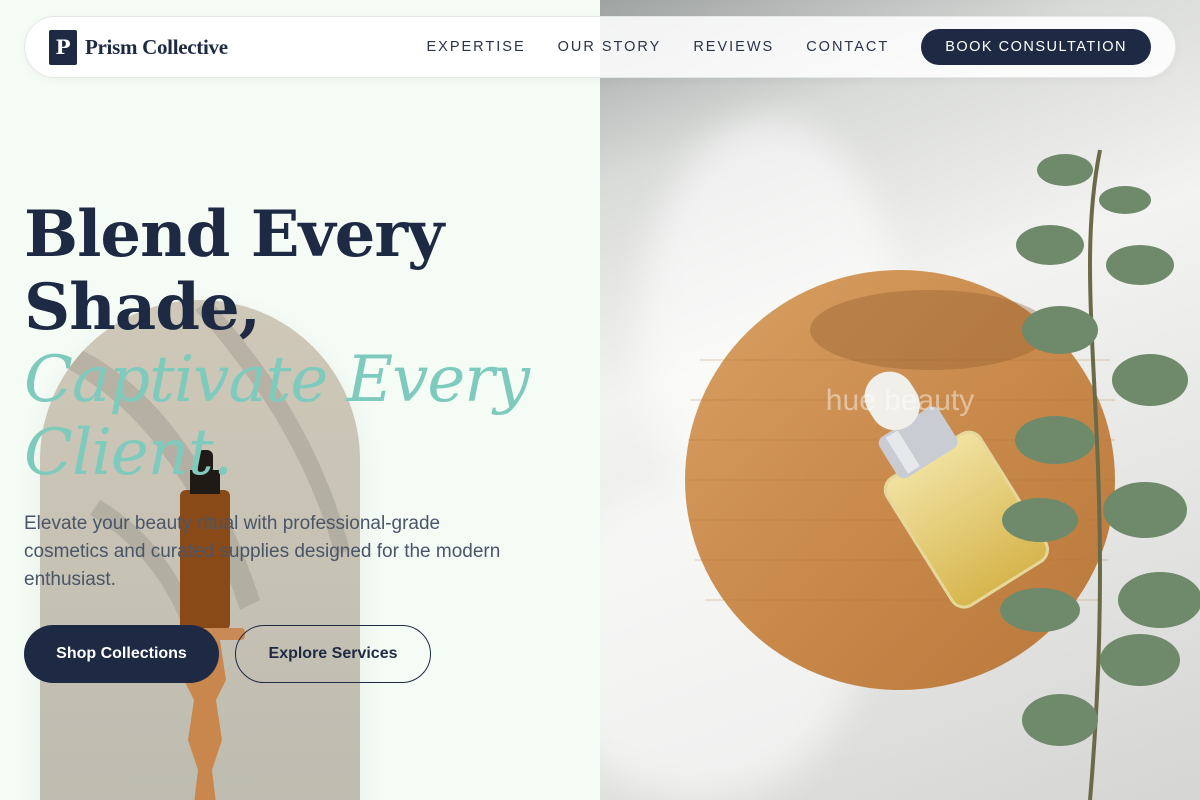 The height and width of the screenshot is (800, 1200). What do you see at coordinates (1036, 47) in the screenshot?
I see `book-consultation-button: BOOK CONSULTATION` at bounding box center [1036, 47].